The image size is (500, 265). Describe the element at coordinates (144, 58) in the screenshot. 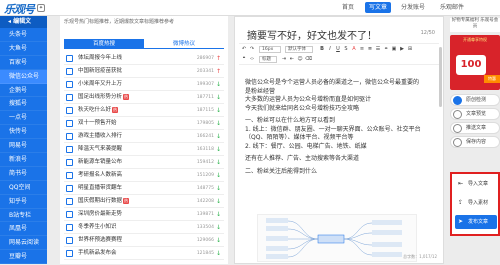

I see `list-item: 体坛周报今年上线 286907 ↑` at that location.